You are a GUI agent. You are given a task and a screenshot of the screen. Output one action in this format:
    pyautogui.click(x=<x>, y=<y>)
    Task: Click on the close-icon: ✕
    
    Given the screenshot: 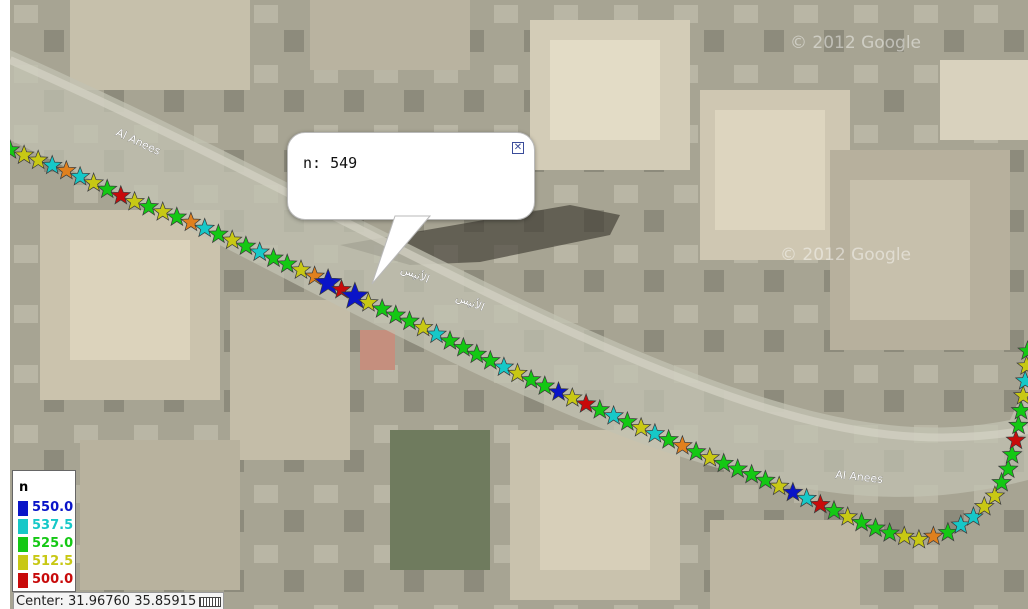 What is the action you would take?
    pyautogui.click(x=518, y=148)
    